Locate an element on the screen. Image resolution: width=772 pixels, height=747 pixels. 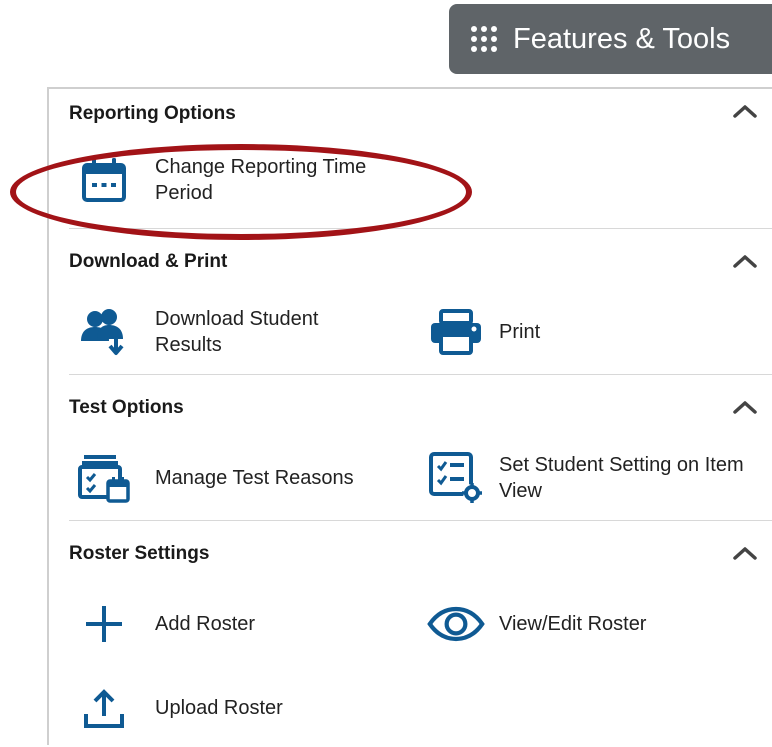
section-header: Roster Settings is located at coordinates (420, 542).